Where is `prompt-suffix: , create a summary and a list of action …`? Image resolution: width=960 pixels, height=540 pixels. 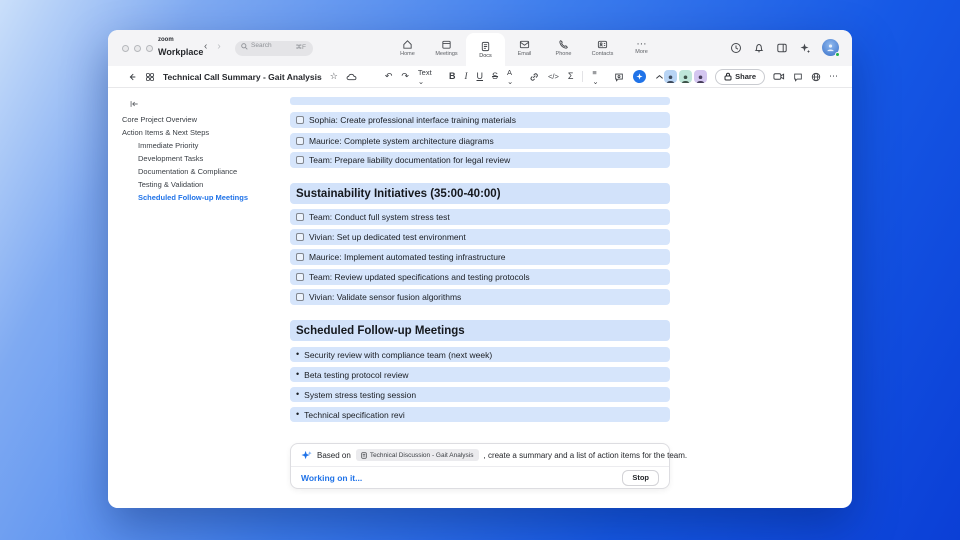 prompt-suffix: , create a summary and a list of action … is located at coordinates (585, 455).